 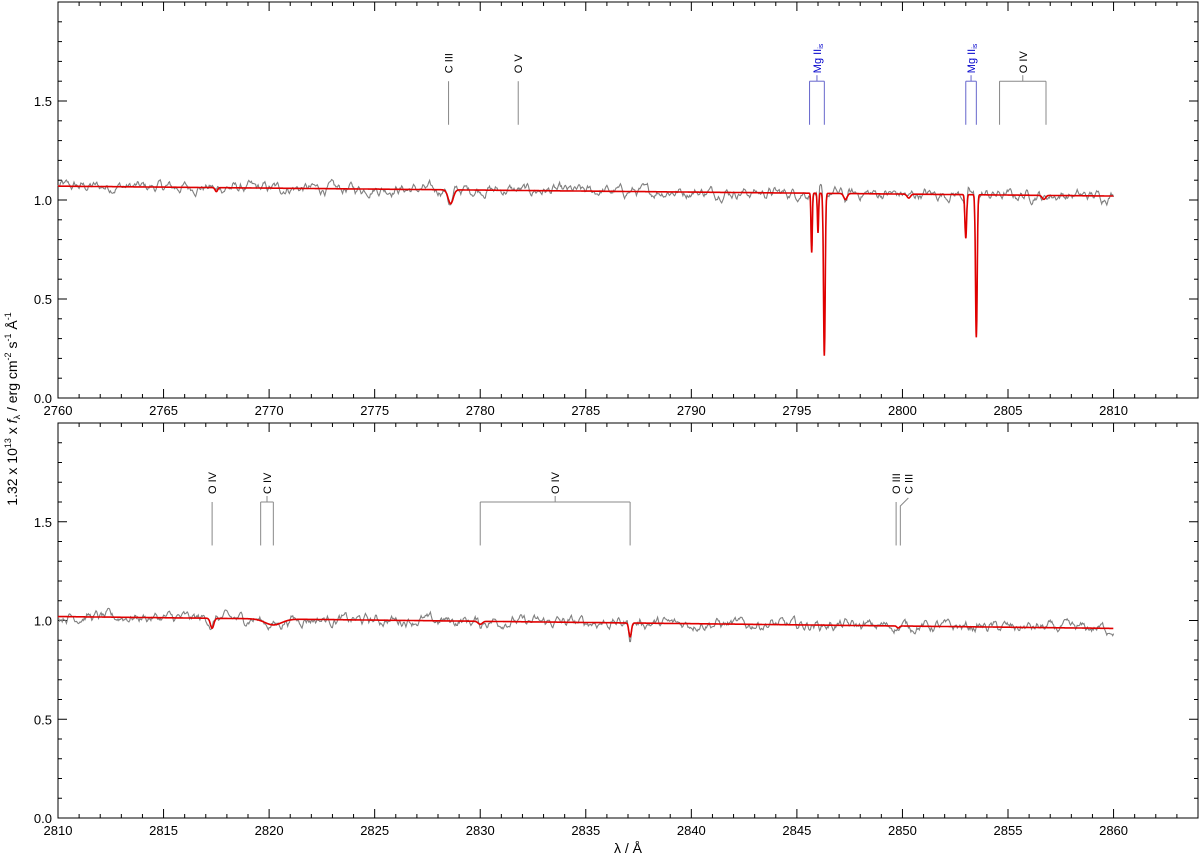 I want to click on x-tick-label: 2820, so click(x=269, y=830).